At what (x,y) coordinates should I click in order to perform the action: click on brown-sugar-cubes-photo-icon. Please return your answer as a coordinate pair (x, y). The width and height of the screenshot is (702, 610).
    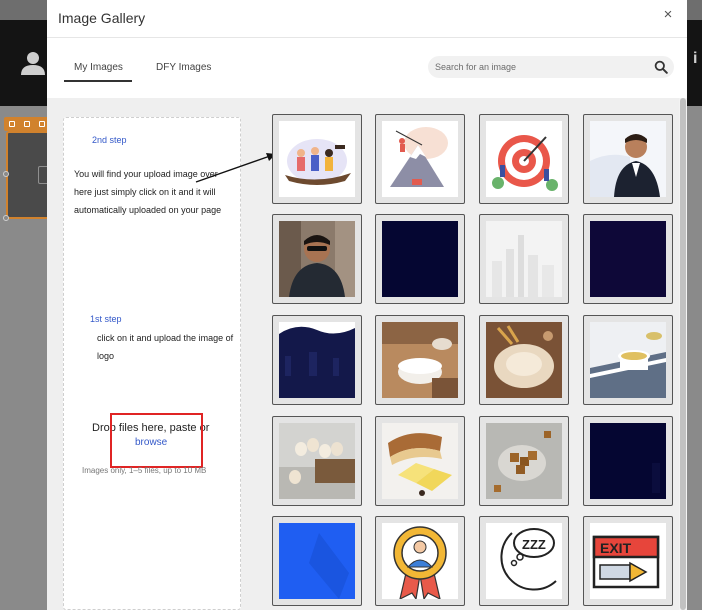
    Looking at the image, I should click on (524, 461).